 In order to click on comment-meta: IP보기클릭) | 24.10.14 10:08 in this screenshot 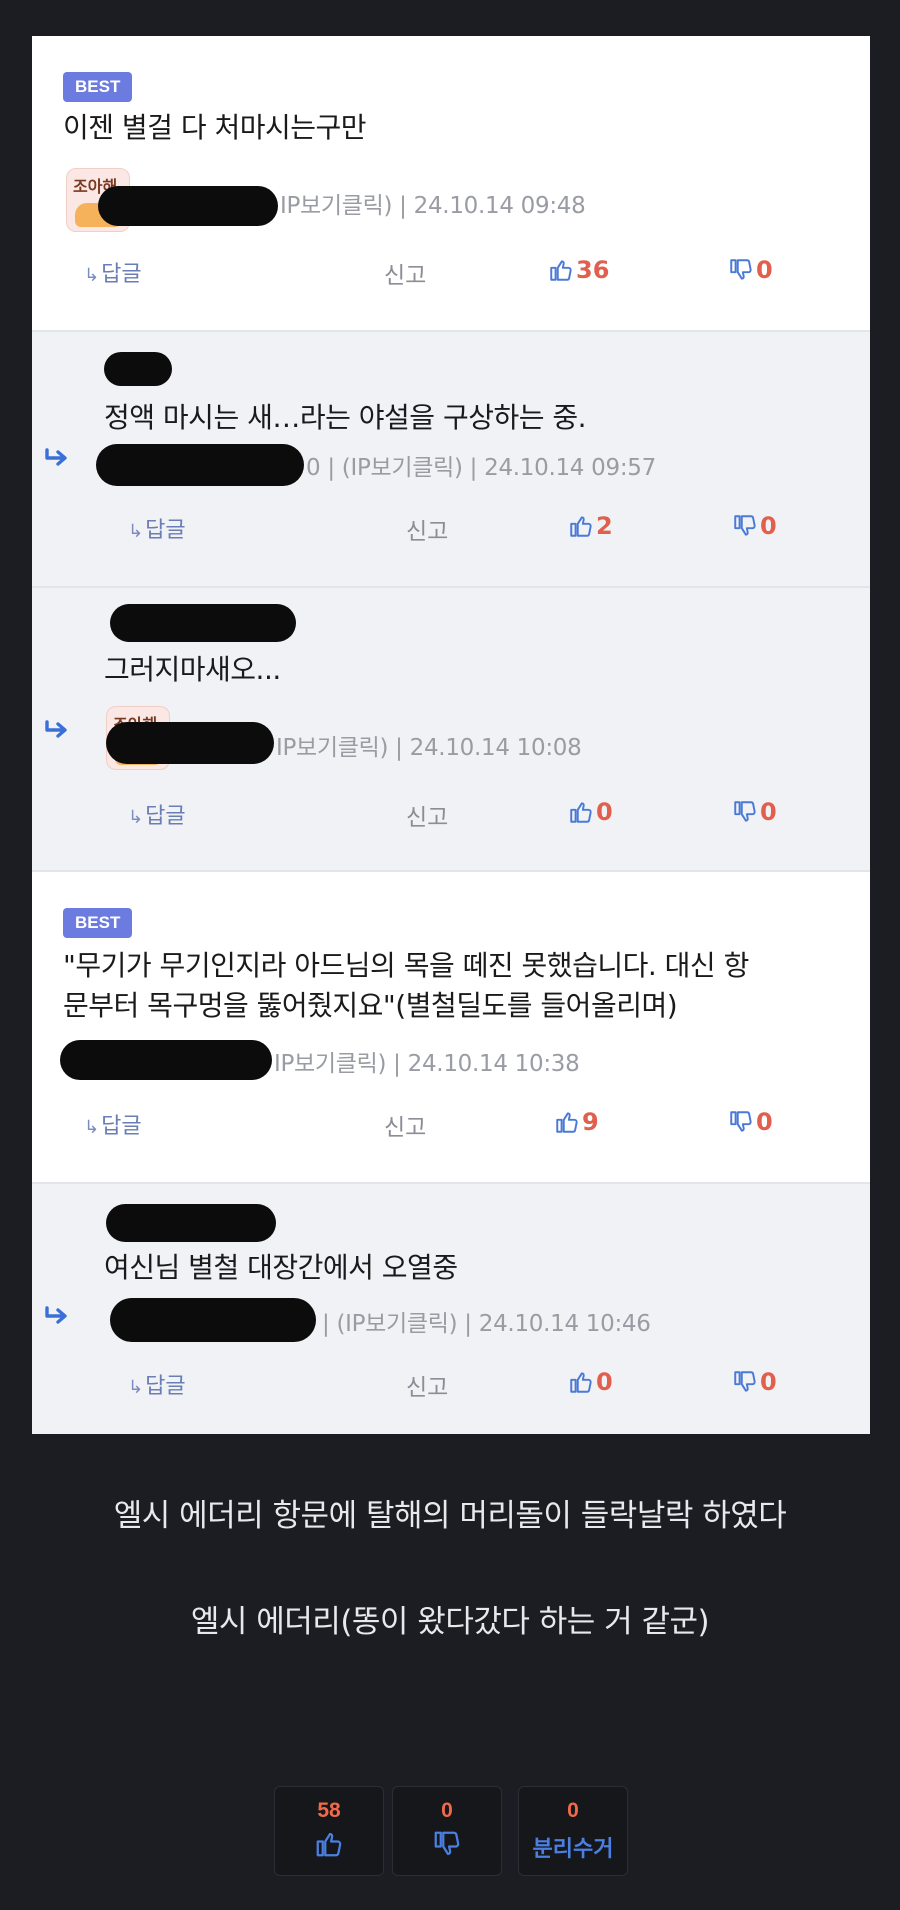, I will do `click(429, 748)`.